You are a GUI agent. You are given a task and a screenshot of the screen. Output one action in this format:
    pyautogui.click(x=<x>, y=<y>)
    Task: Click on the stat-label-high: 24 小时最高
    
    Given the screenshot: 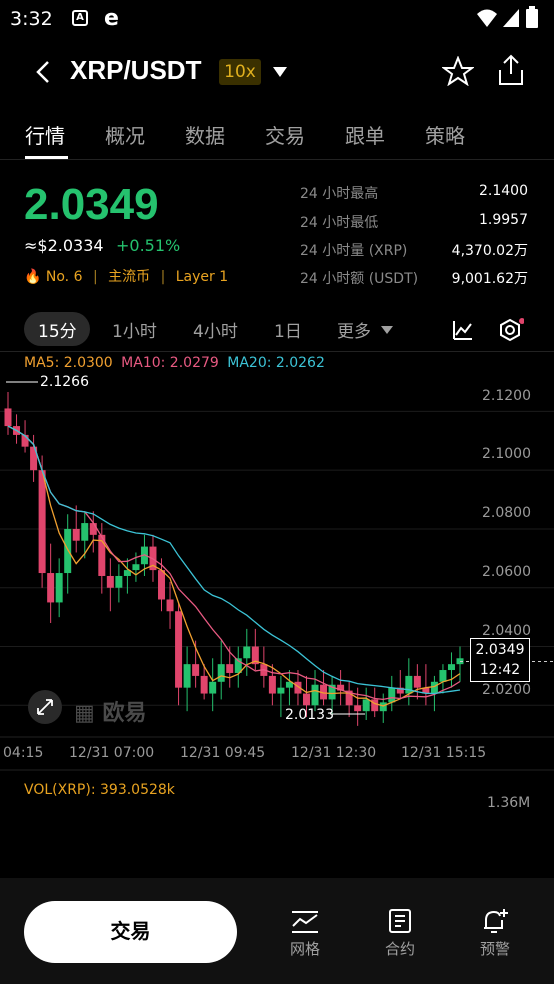 What is the action you would take?
    pyautogui.click(x=339, y=194)
    